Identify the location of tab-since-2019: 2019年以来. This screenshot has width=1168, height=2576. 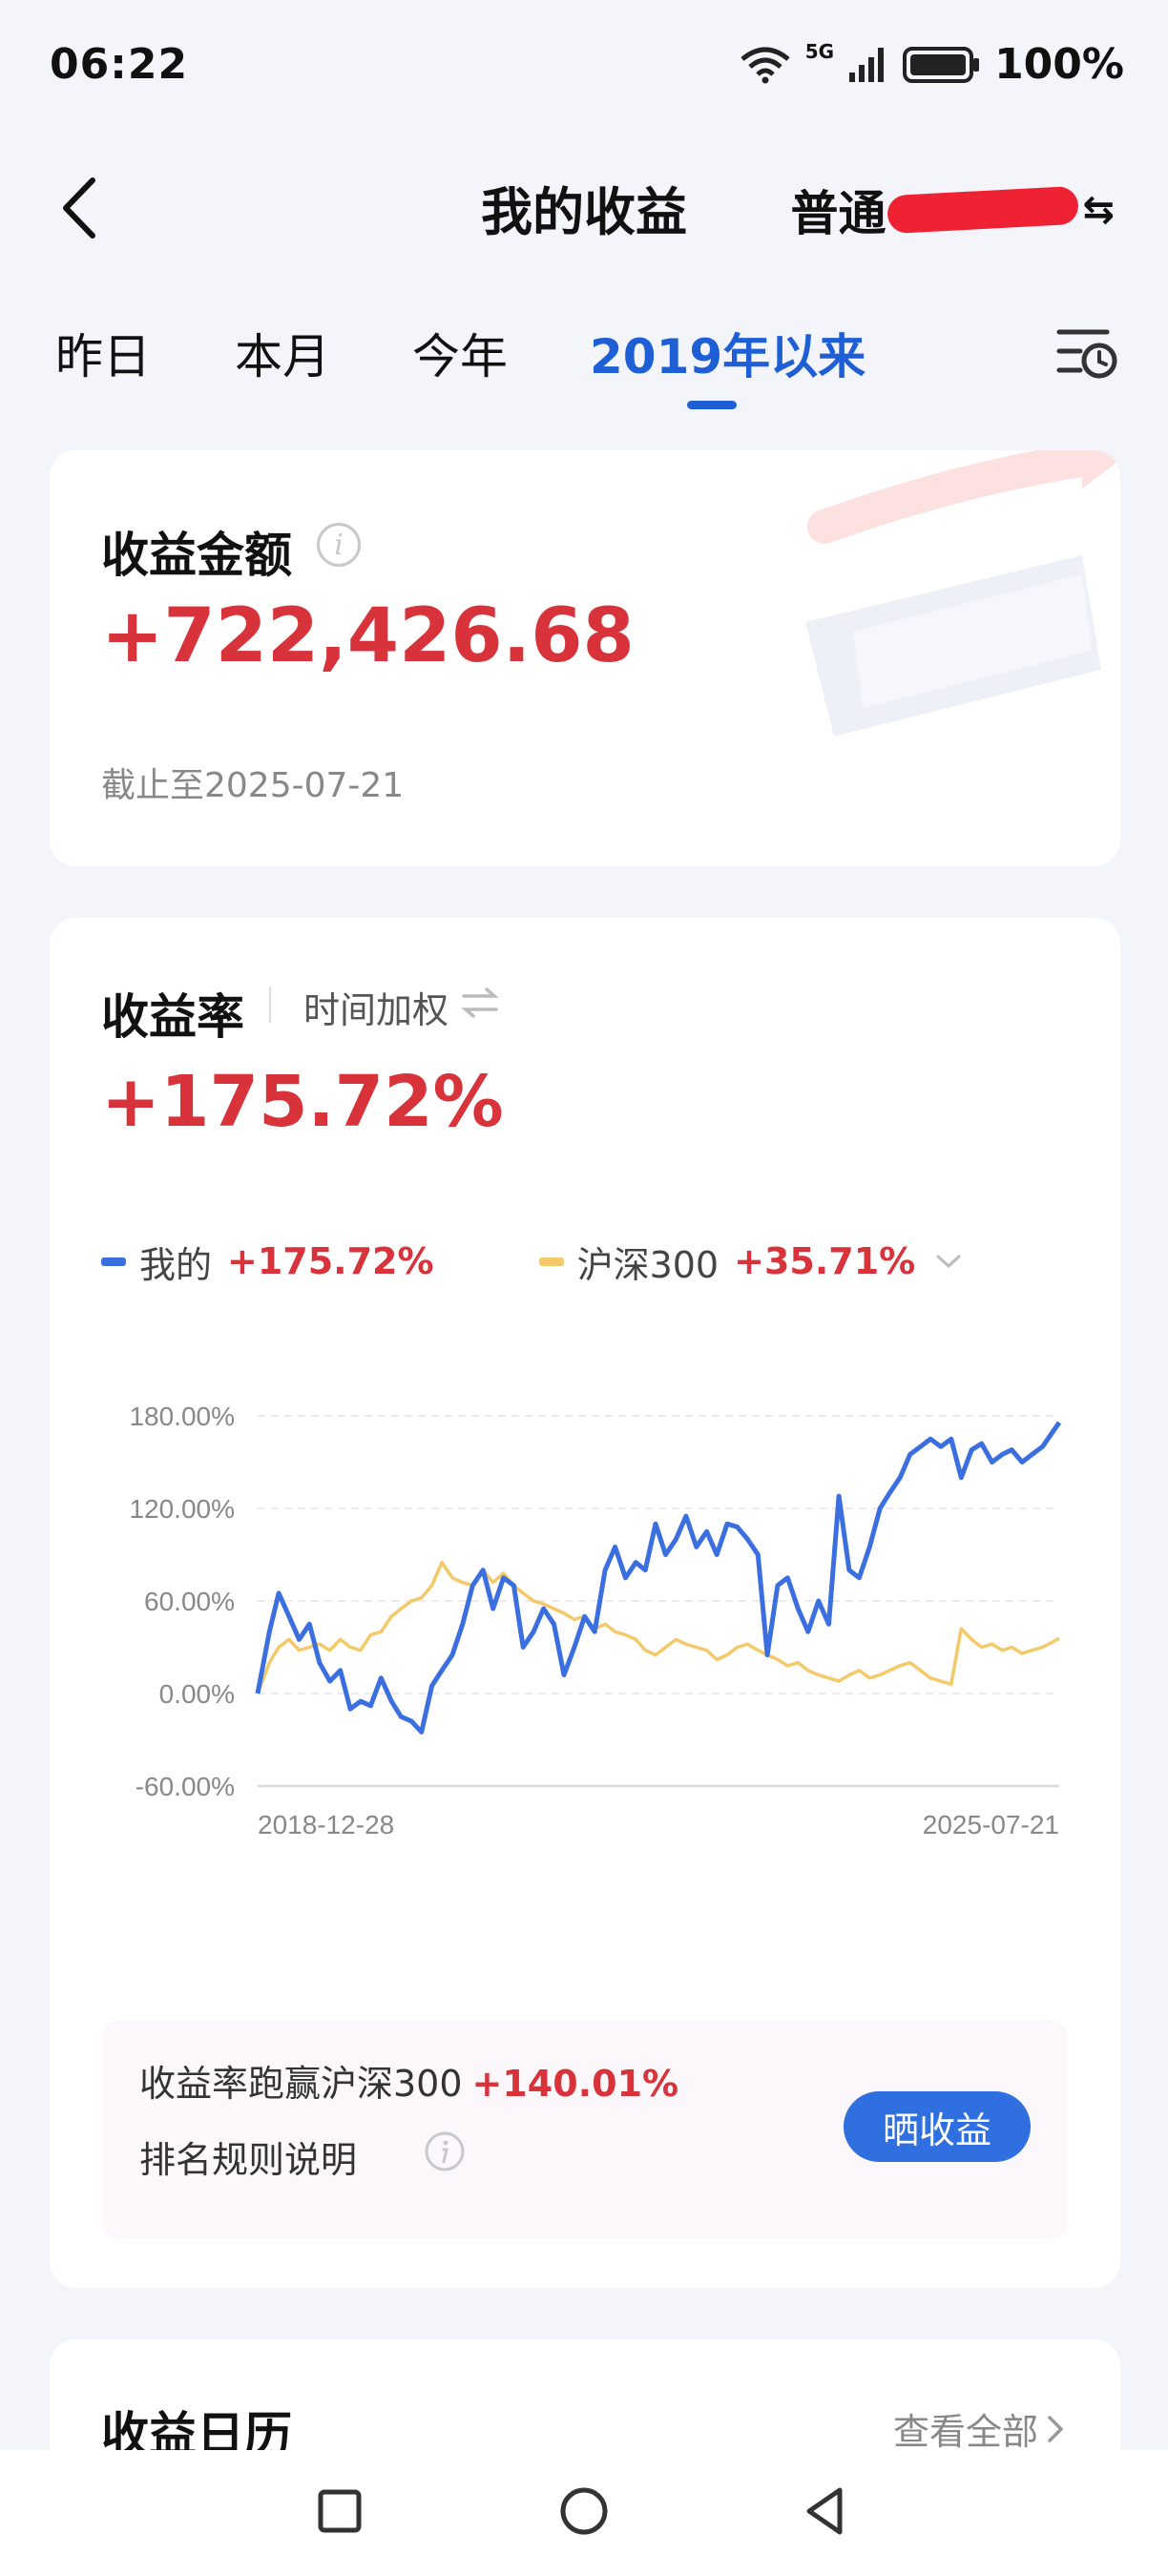
(728, 353).